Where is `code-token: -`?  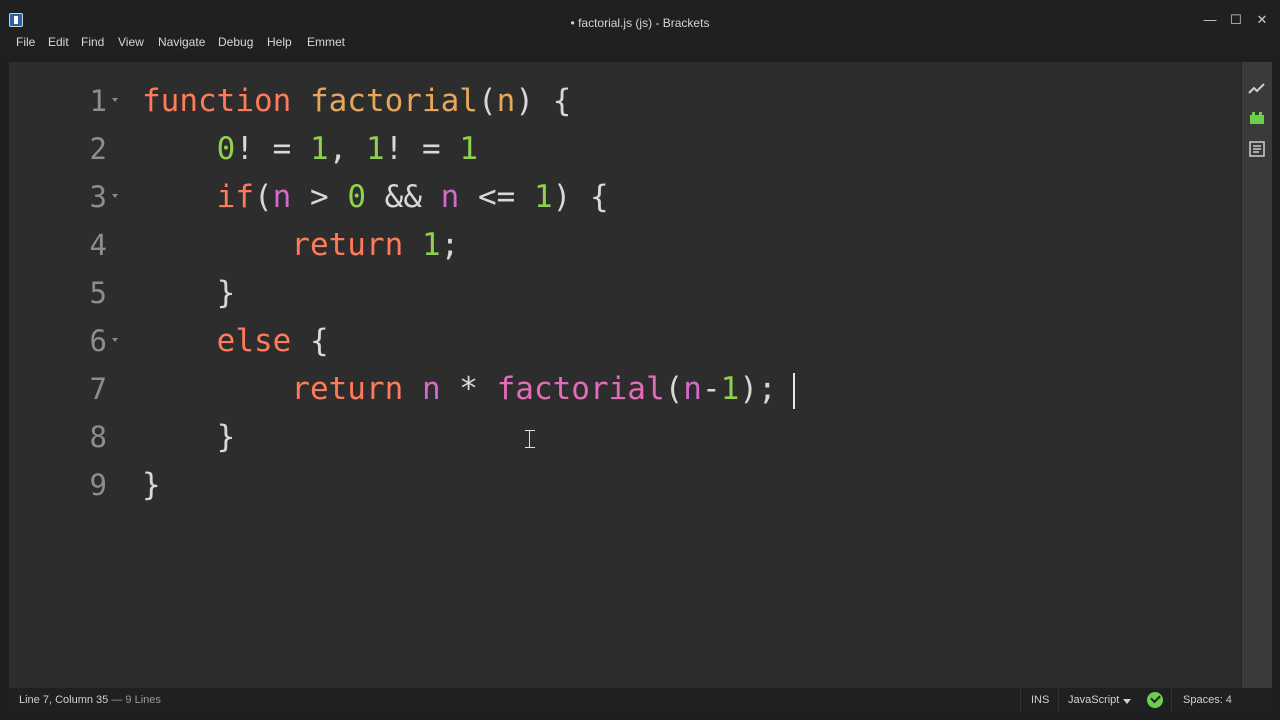
code-token: - is located at coordinates (711, 389).